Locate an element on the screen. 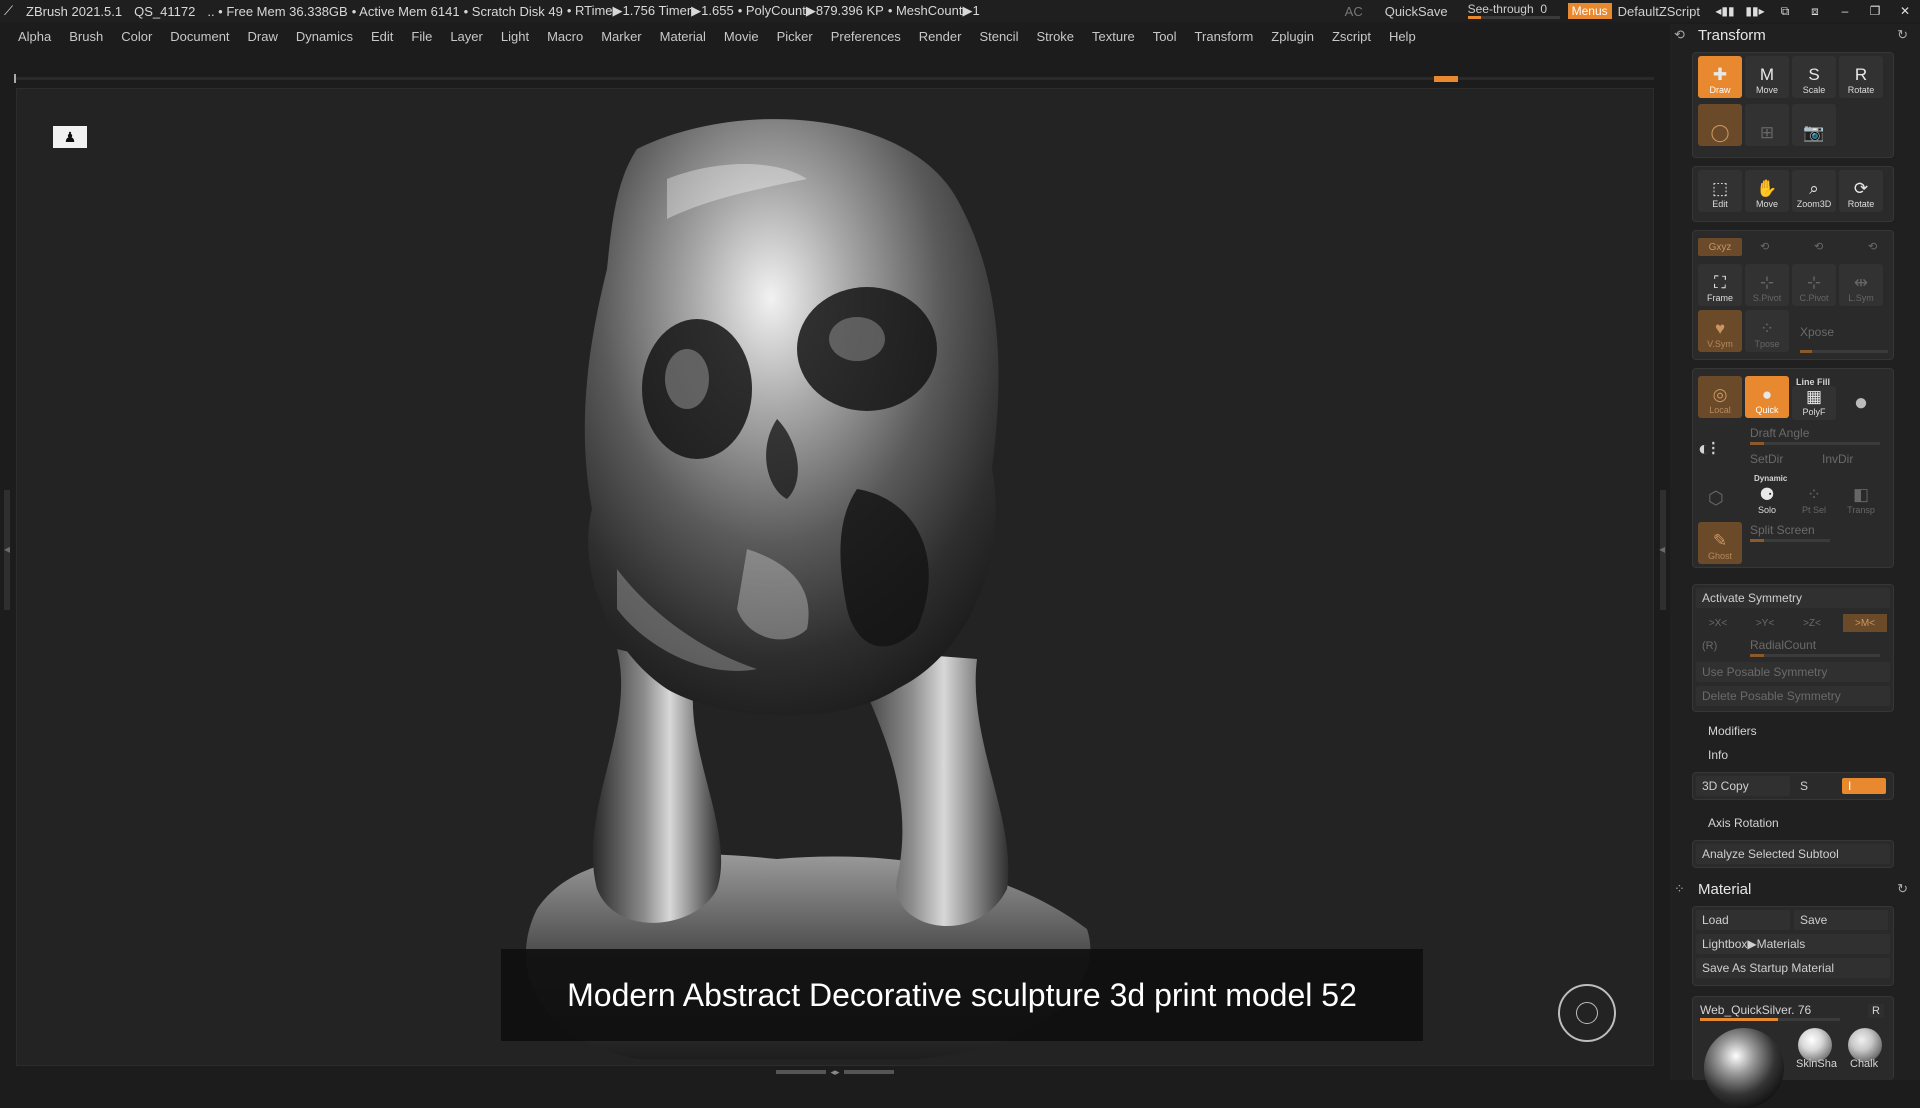 This screenshot has width=1920, height=1108. matcap-ball-button: ● is located at coordinates (1861, 398).